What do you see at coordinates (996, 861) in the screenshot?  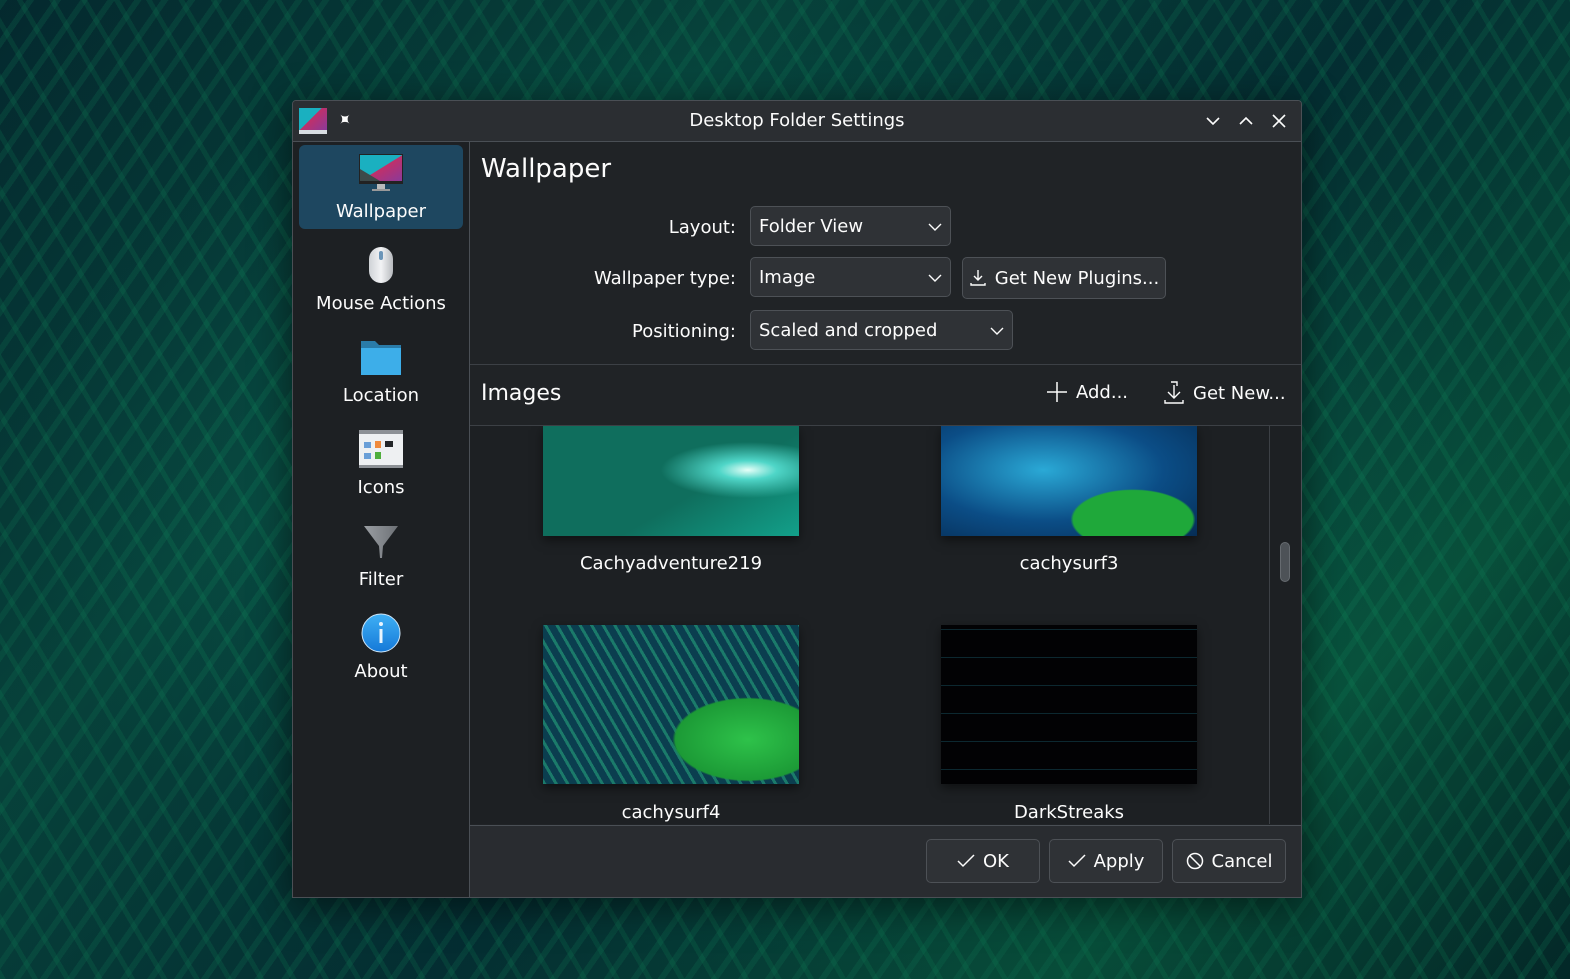 I see `ok-label: OK` at bounding box center [996, 861].